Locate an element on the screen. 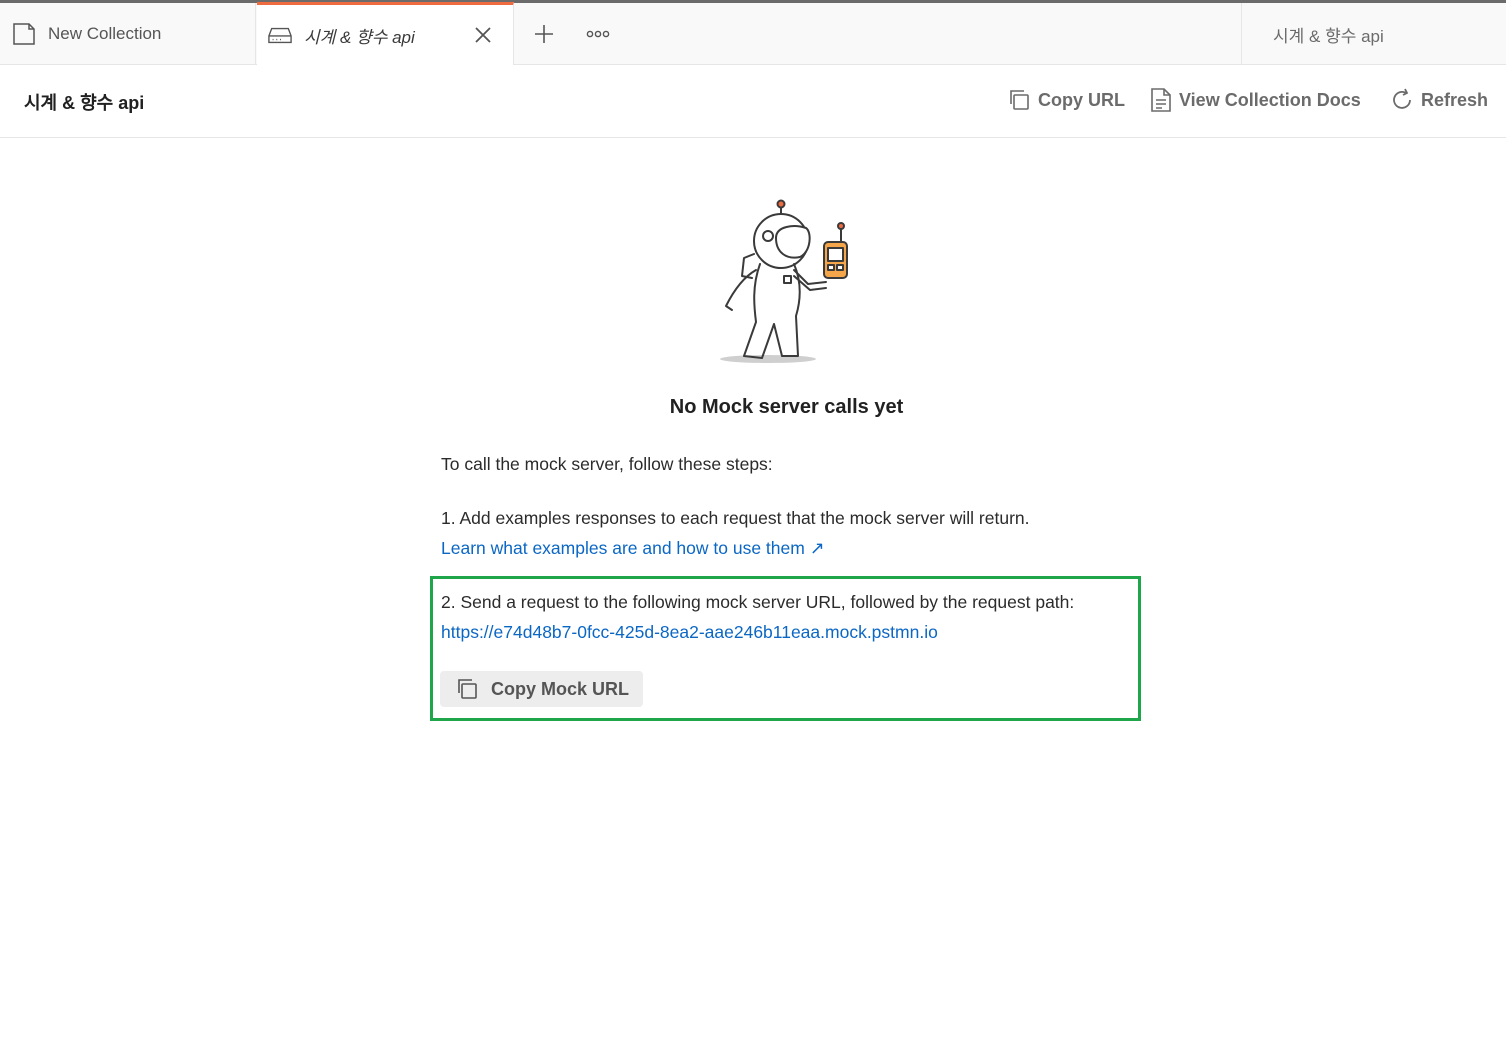 This screenshot has width=1506, height=1051. environment-selector: 시계 & 향수 api is located at coordinates (1373, 34).